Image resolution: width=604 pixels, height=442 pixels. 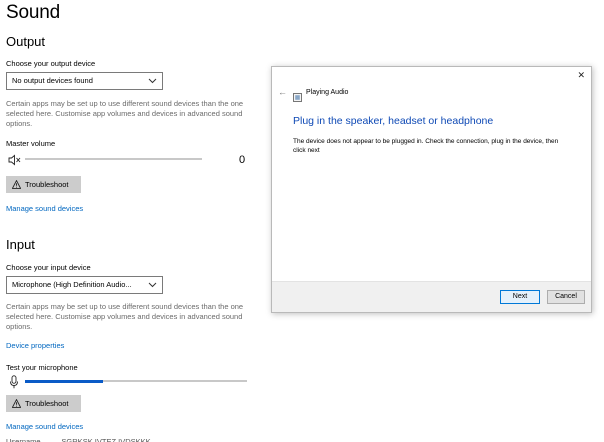 I want to click on input-device-label: Choose your input device, so click(x=48, y=267).